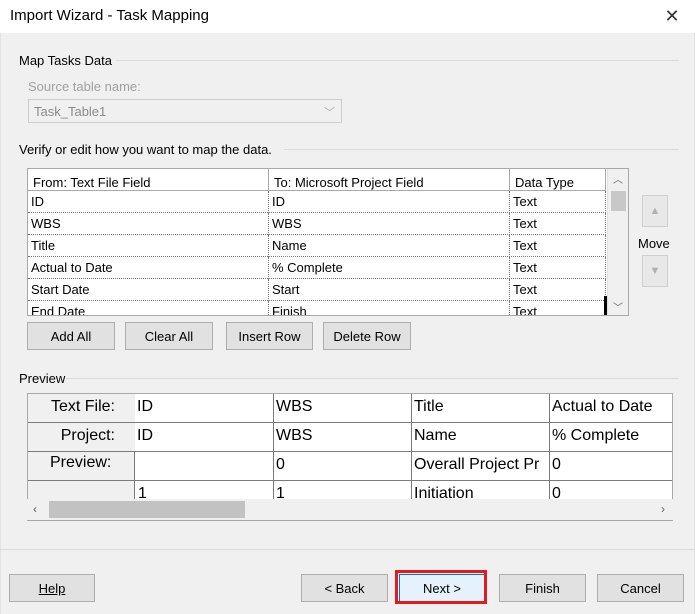  I want to click on column-header-to: To: Microsoft Project Field, so click(389, 180).